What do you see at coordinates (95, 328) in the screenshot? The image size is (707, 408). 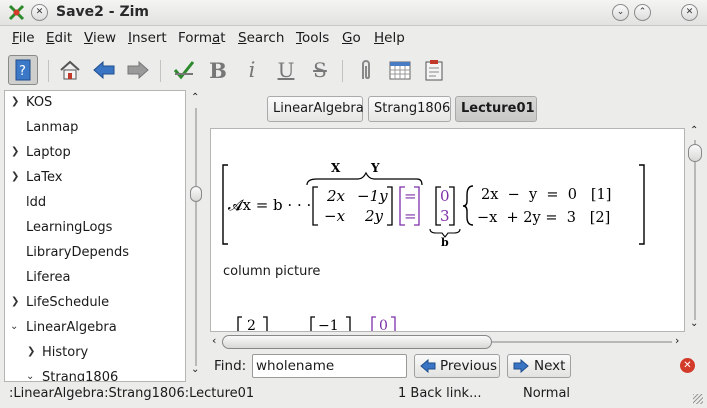 I see `index-item: ⌄ LinearAlgebra` at bounding box center [95, 328].